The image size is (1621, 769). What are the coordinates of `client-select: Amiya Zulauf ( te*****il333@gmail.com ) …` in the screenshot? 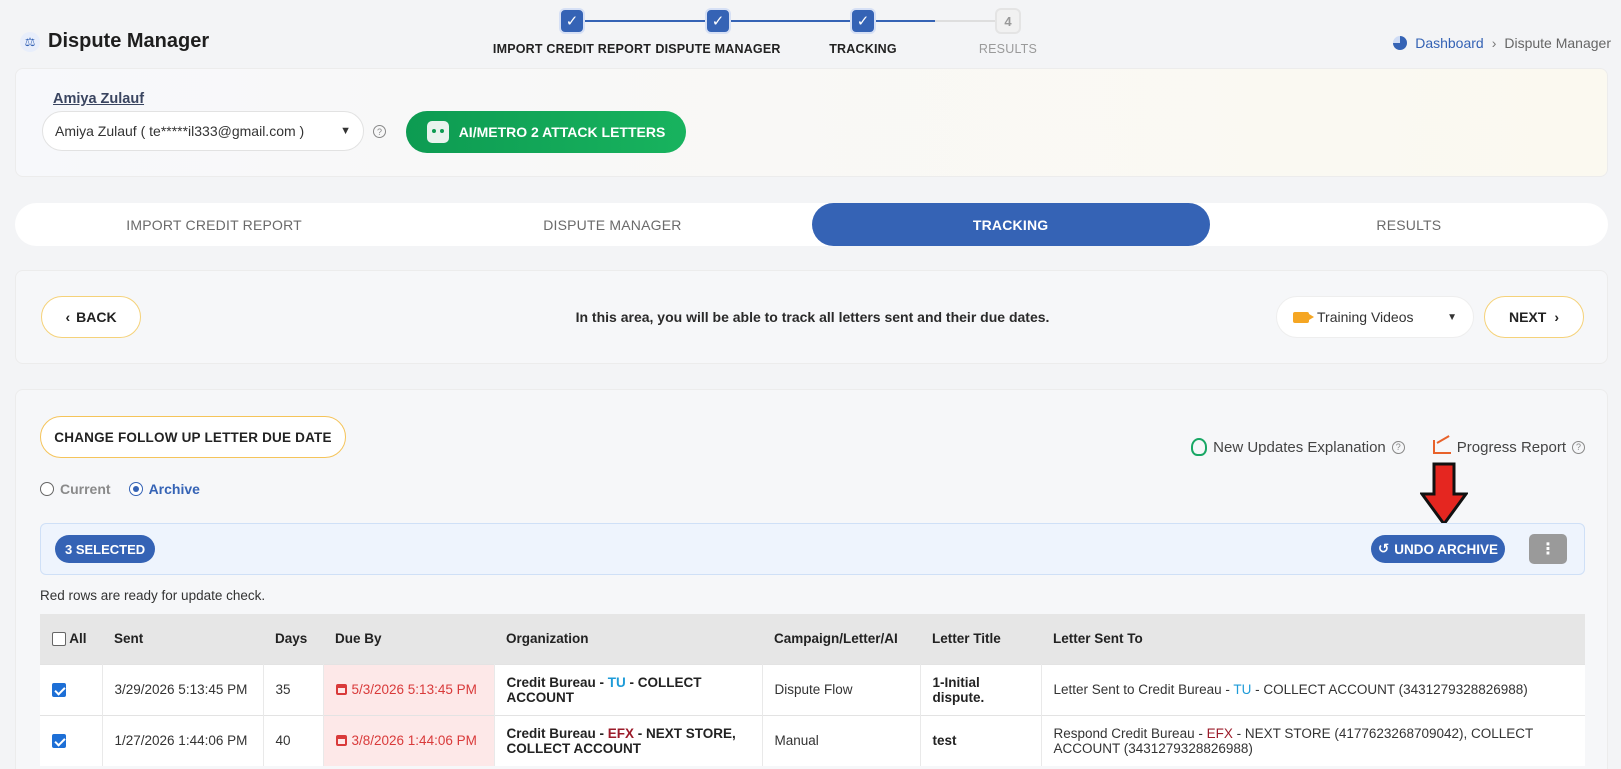 It's located at (203, 131).